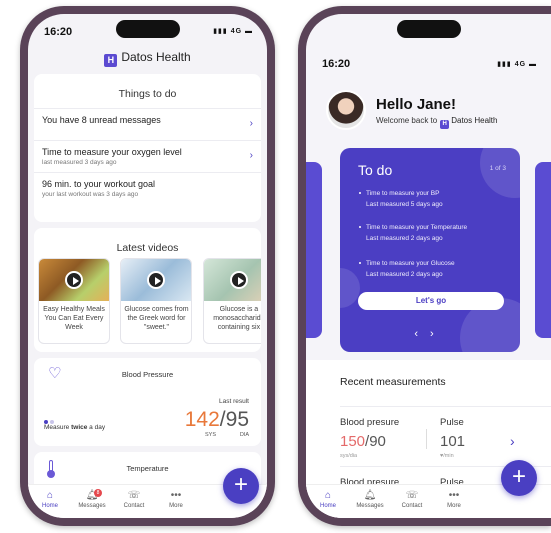 The width and height of the screenshot is (551, 533). Describe the element at coordinates (237, 419) in the screenshot. I see `bp-dia-value: 95` at that location.